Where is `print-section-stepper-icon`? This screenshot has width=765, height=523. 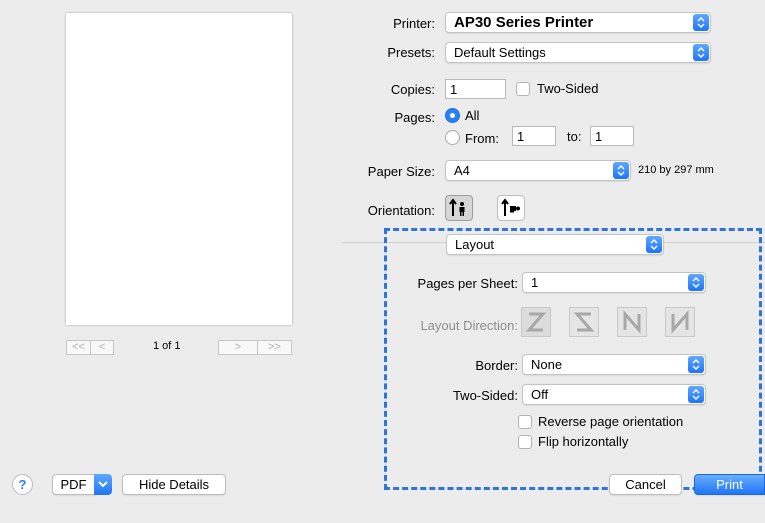 print-section-stepper-icon is located at coordinates (654, 244).